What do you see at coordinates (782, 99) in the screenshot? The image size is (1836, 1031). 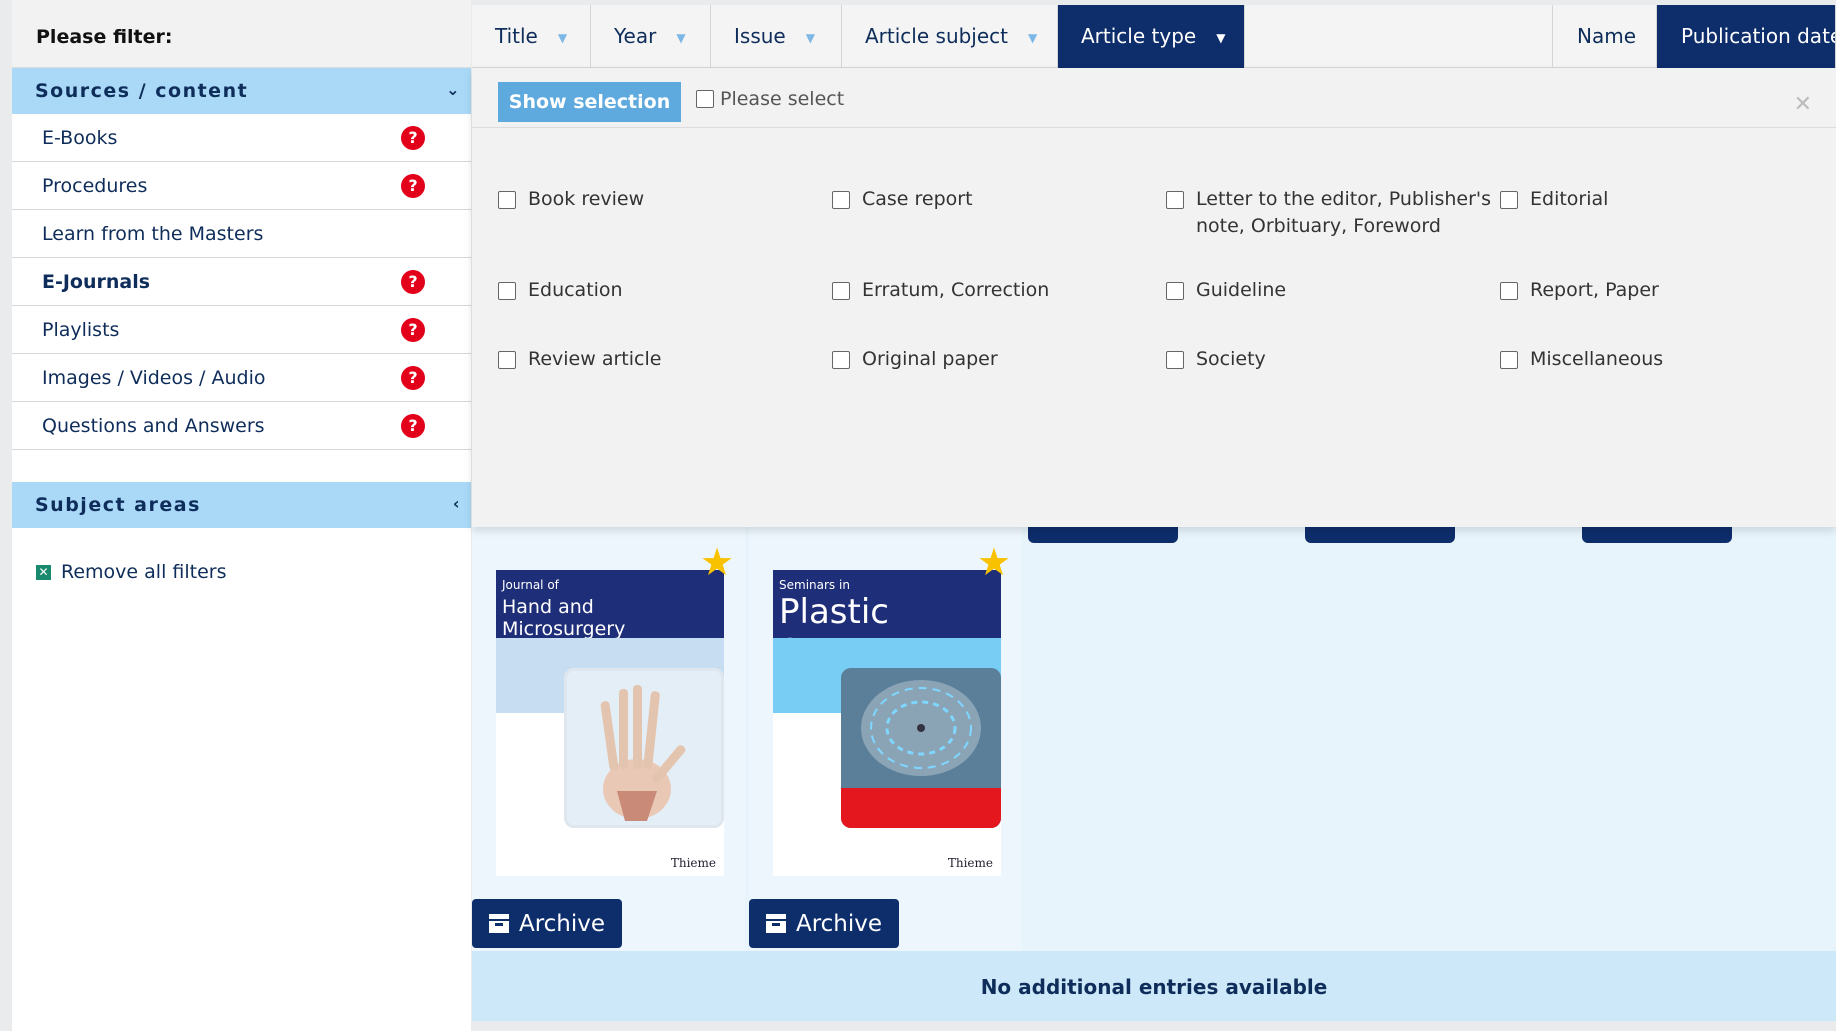 I see `please-select-label: Please select` at bounding box center [782, 99].